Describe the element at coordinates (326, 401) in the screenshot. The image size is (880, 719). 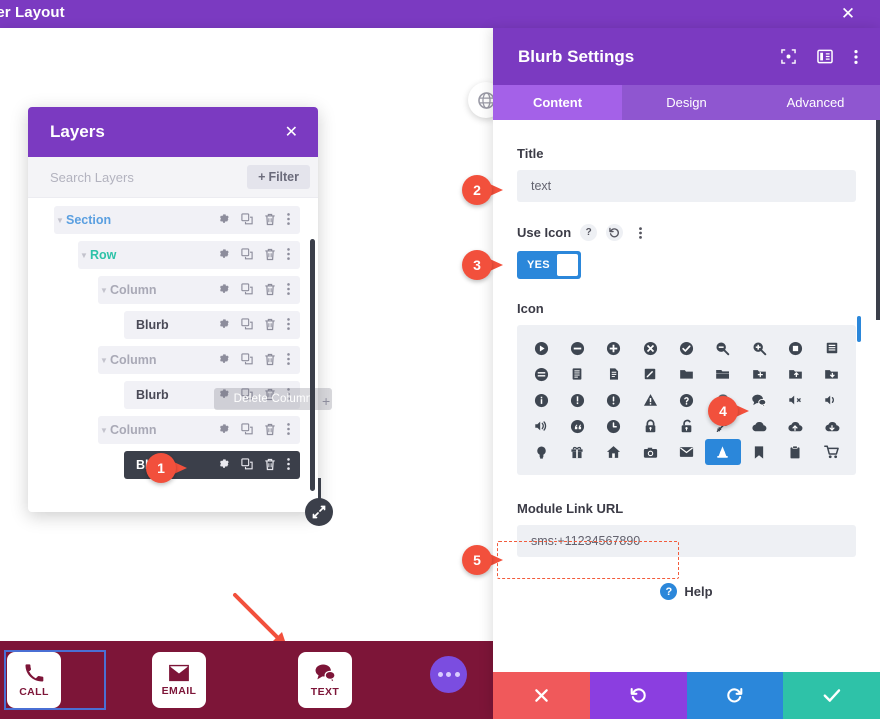
I see `add-column-icon: +` at that location.